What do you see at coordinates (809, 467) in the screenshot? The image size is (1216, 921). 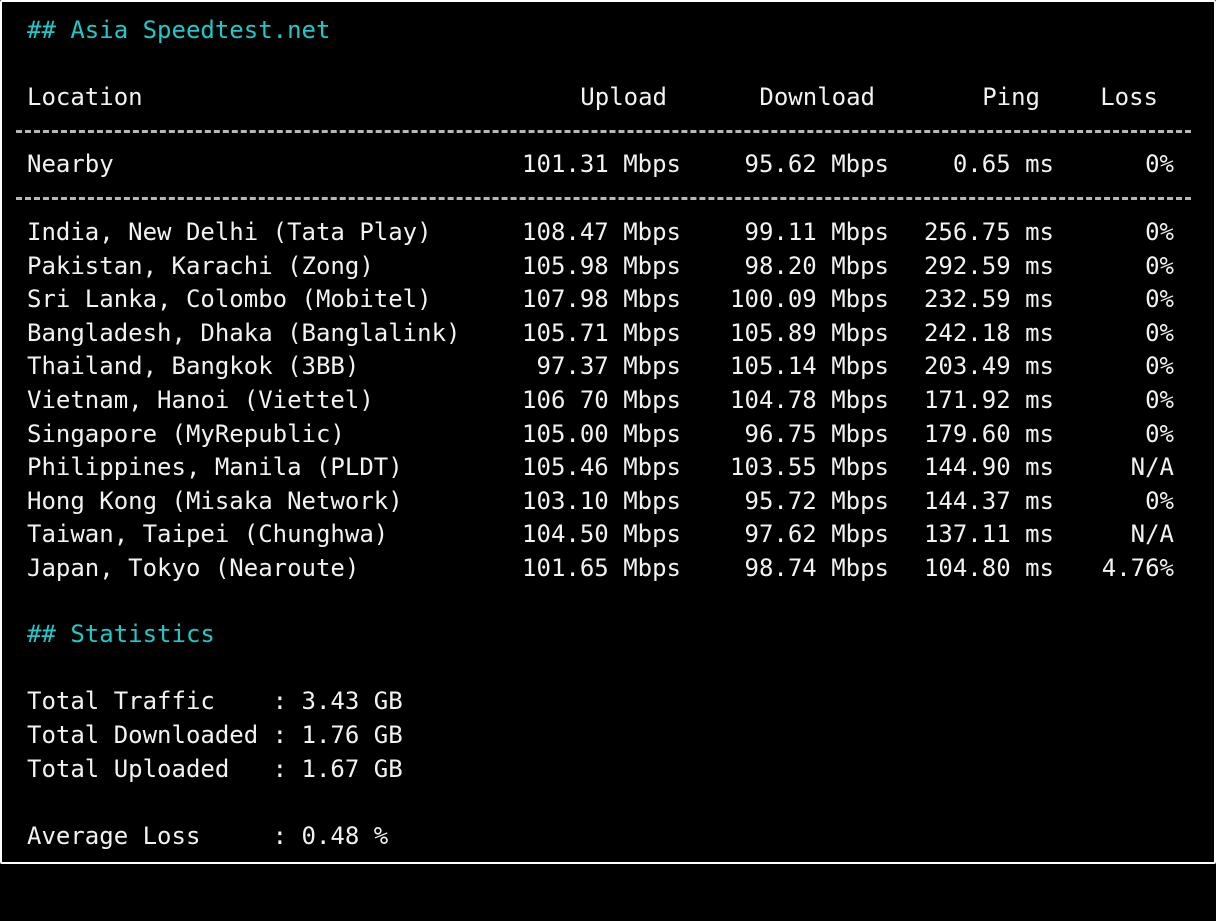 I see `row-download: 103.55 Mbps` at bounding box center [809, 467].